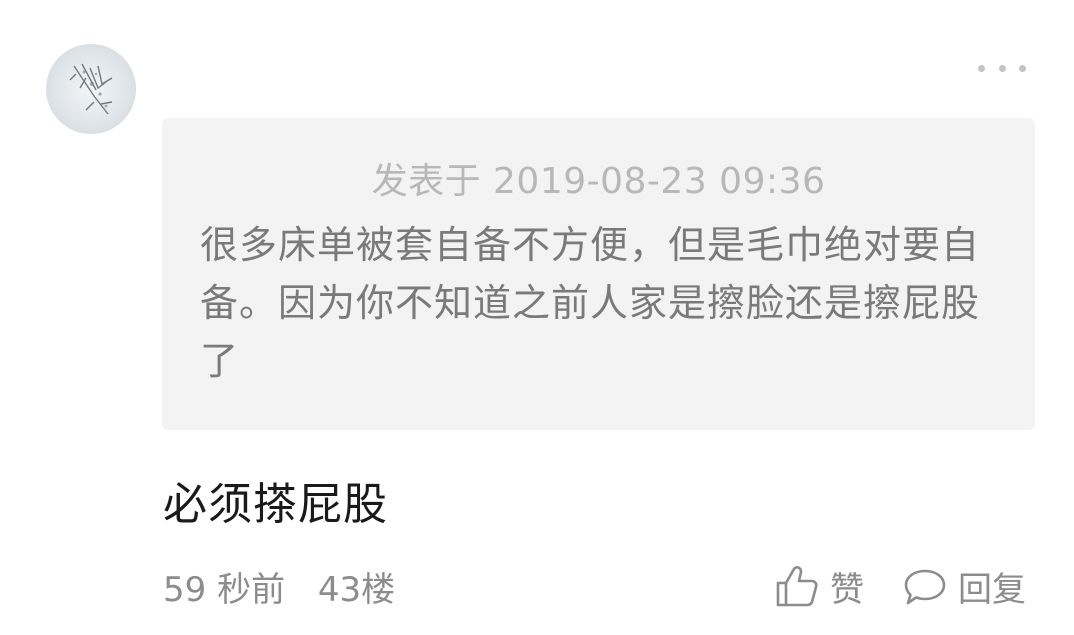 This screenshot has height=635, width=1074. I want to click on avatar-image, so click(91, 89).